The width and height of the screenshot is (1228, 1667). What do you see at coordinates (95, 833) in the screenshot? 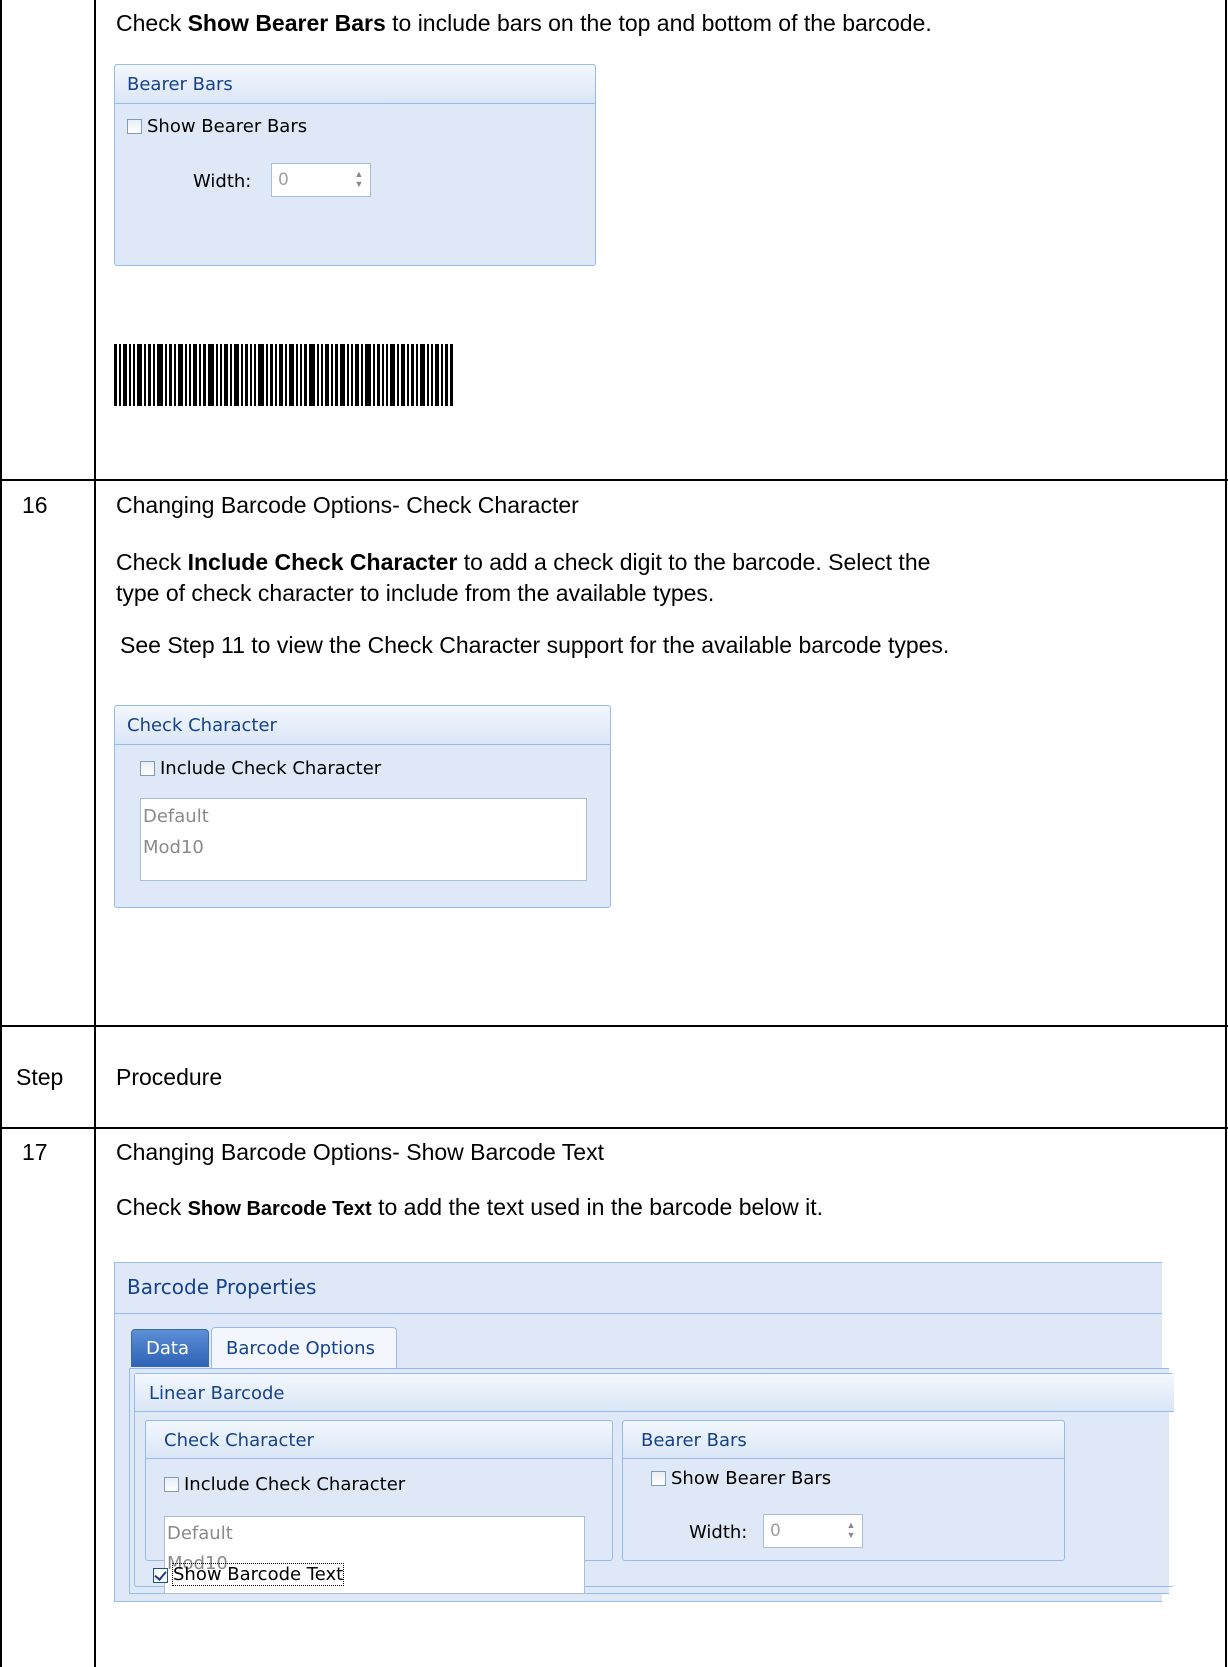
I see `table-column-divider` at bounding box center [95, 833].